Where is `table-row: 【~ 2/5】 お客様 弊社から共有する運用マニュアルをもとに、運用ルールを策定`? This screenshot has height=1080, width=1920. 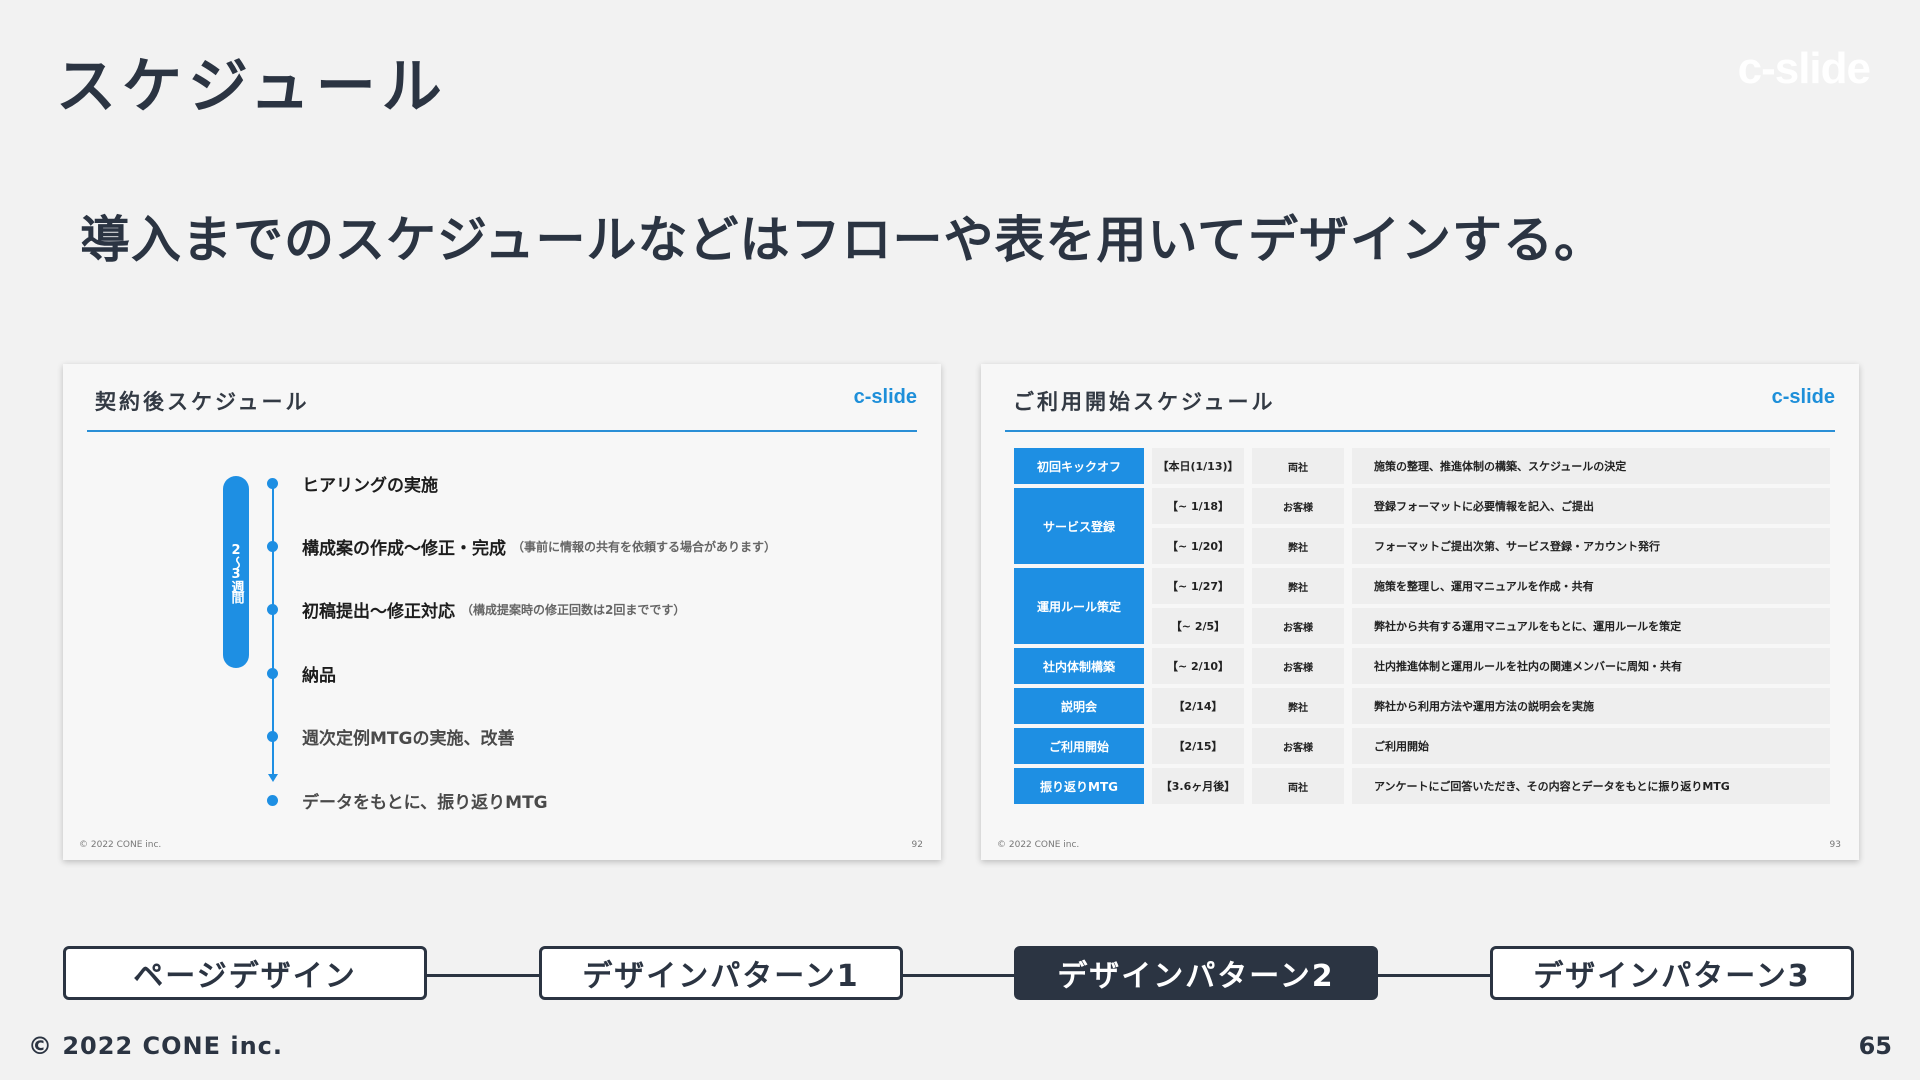 table-row: 【~ 2/5】 お客様 弊社から共有する運用マニュアルをもとに、運用ルールを策定 is located at coordinates (1491, 626).